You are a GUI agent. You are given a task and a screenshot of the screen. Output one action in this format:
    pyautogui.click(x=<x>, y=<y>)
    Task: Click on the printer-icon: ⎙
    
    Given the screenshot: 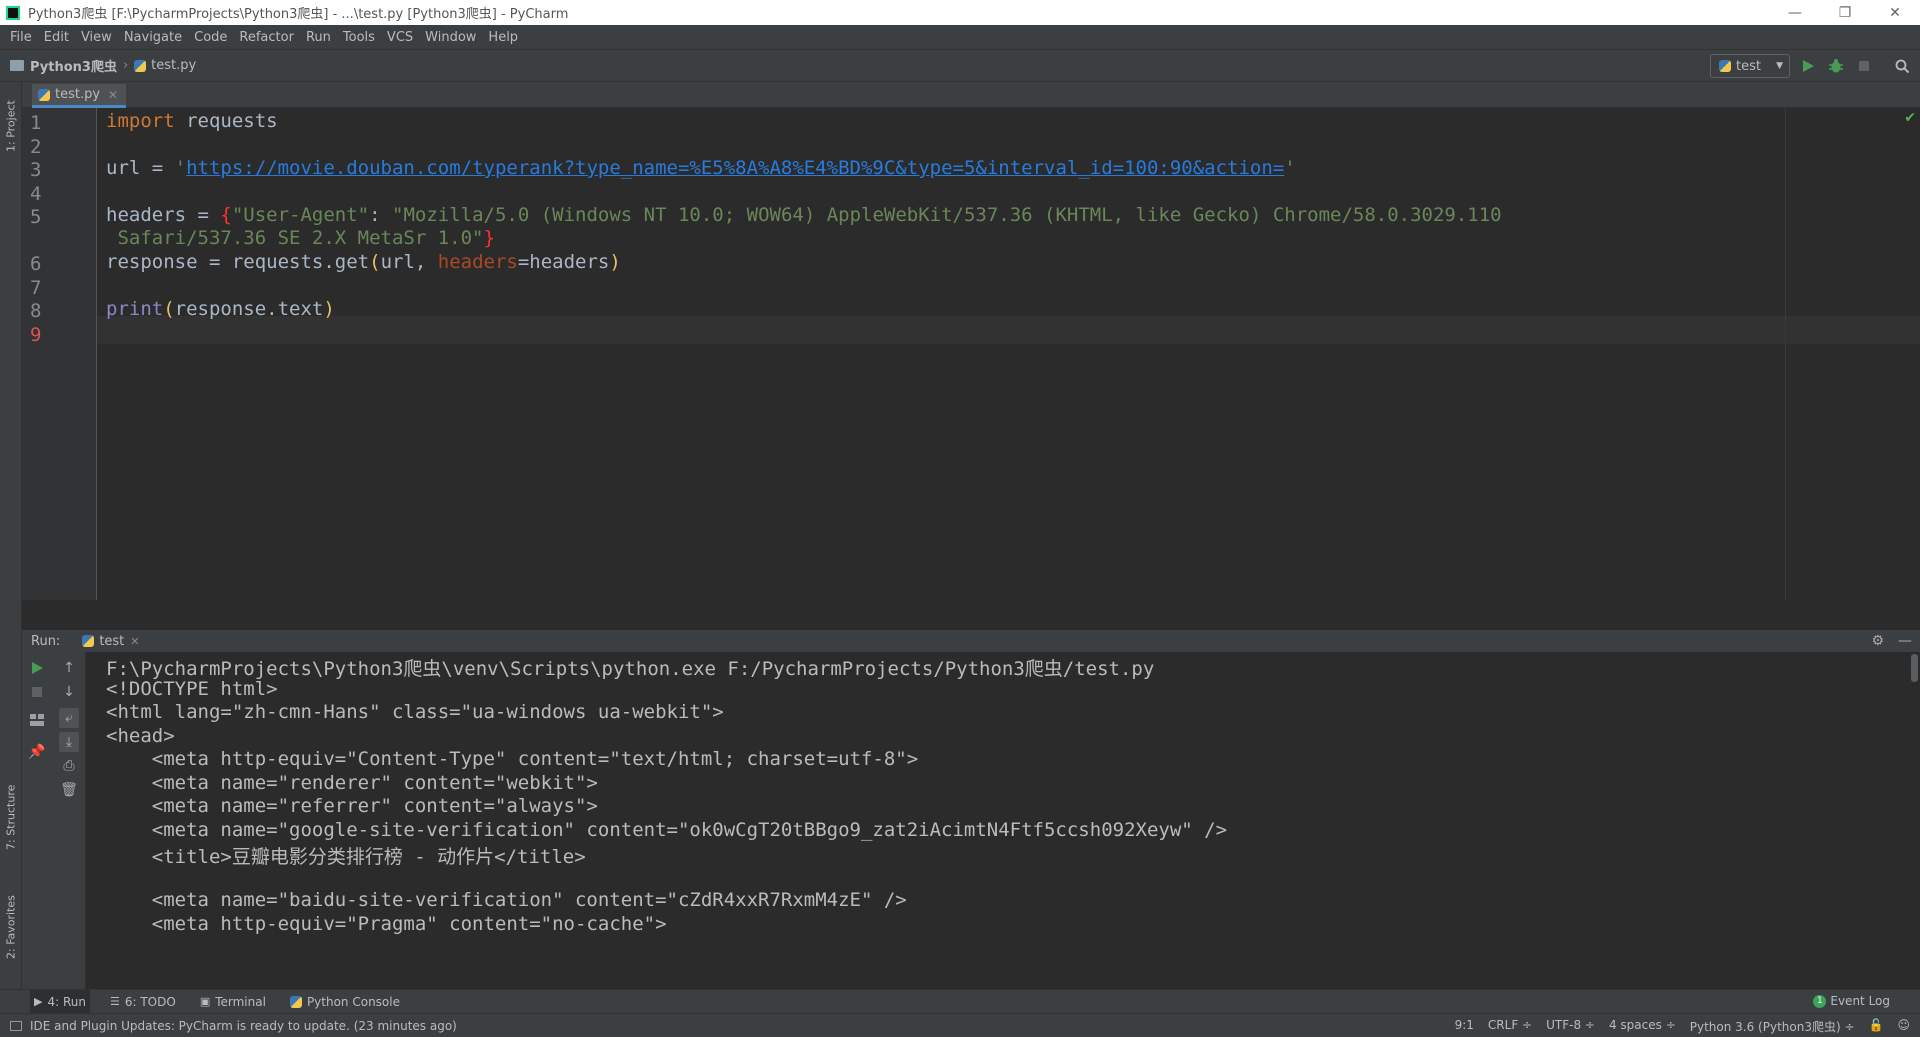 What is the action you would take?
    pyautogui.click(x=69, y=766)
    